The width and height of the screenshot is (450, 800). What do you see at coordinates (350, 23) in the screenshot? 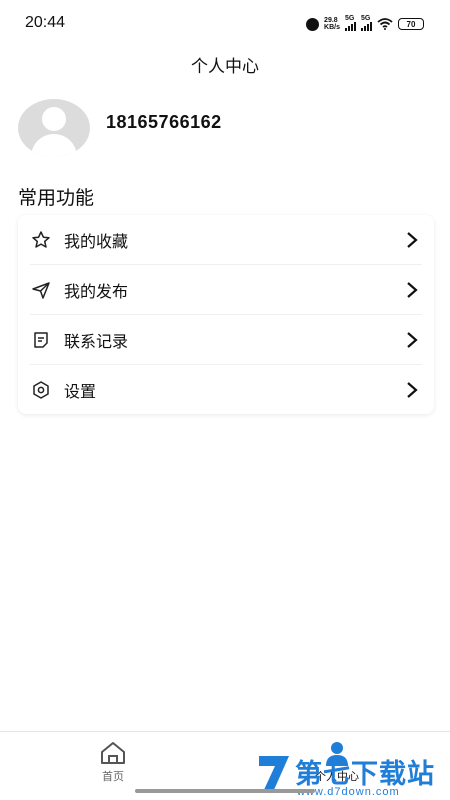
I see `signal-sim1-icon: 5G` at bounding box center [350, 23].